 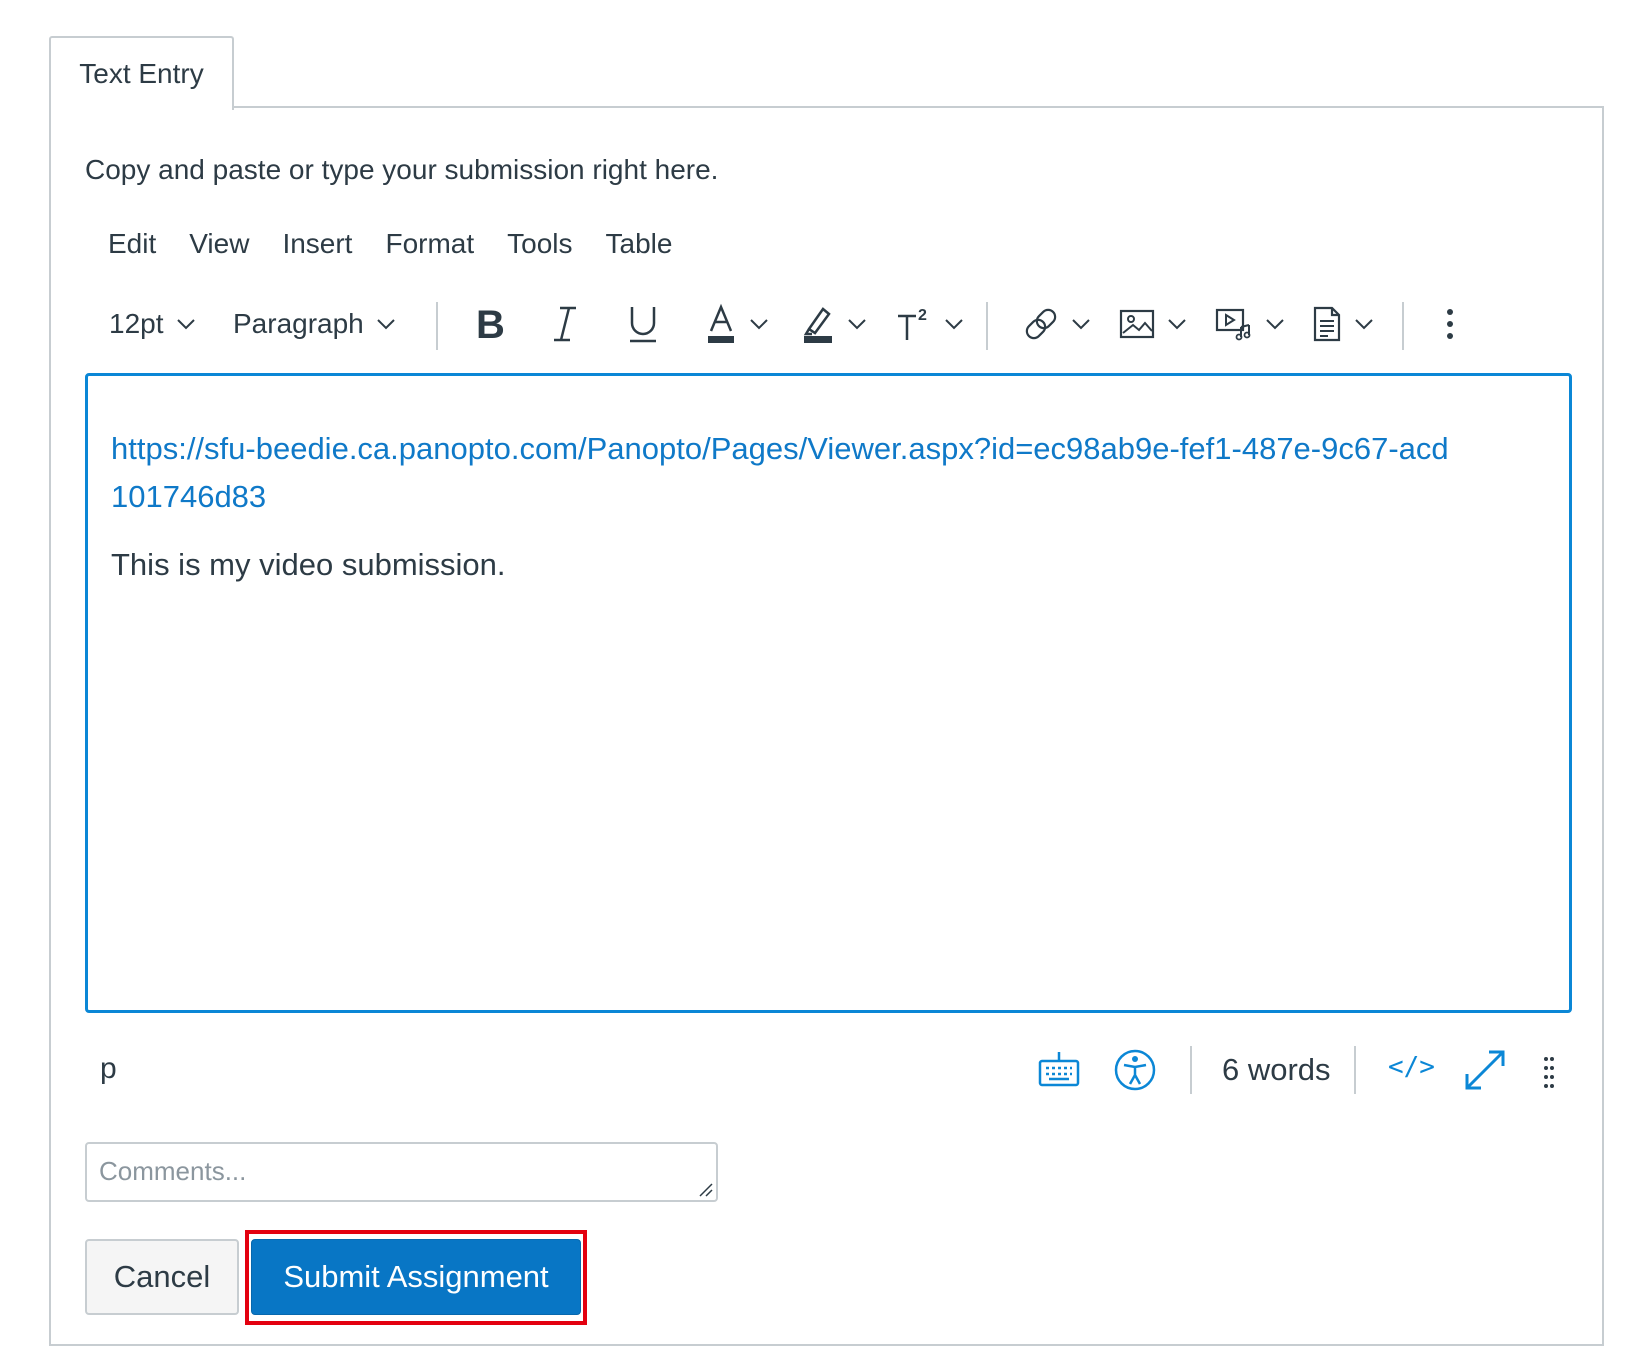 I want to click on media-button, so click(x=1250, y=324).